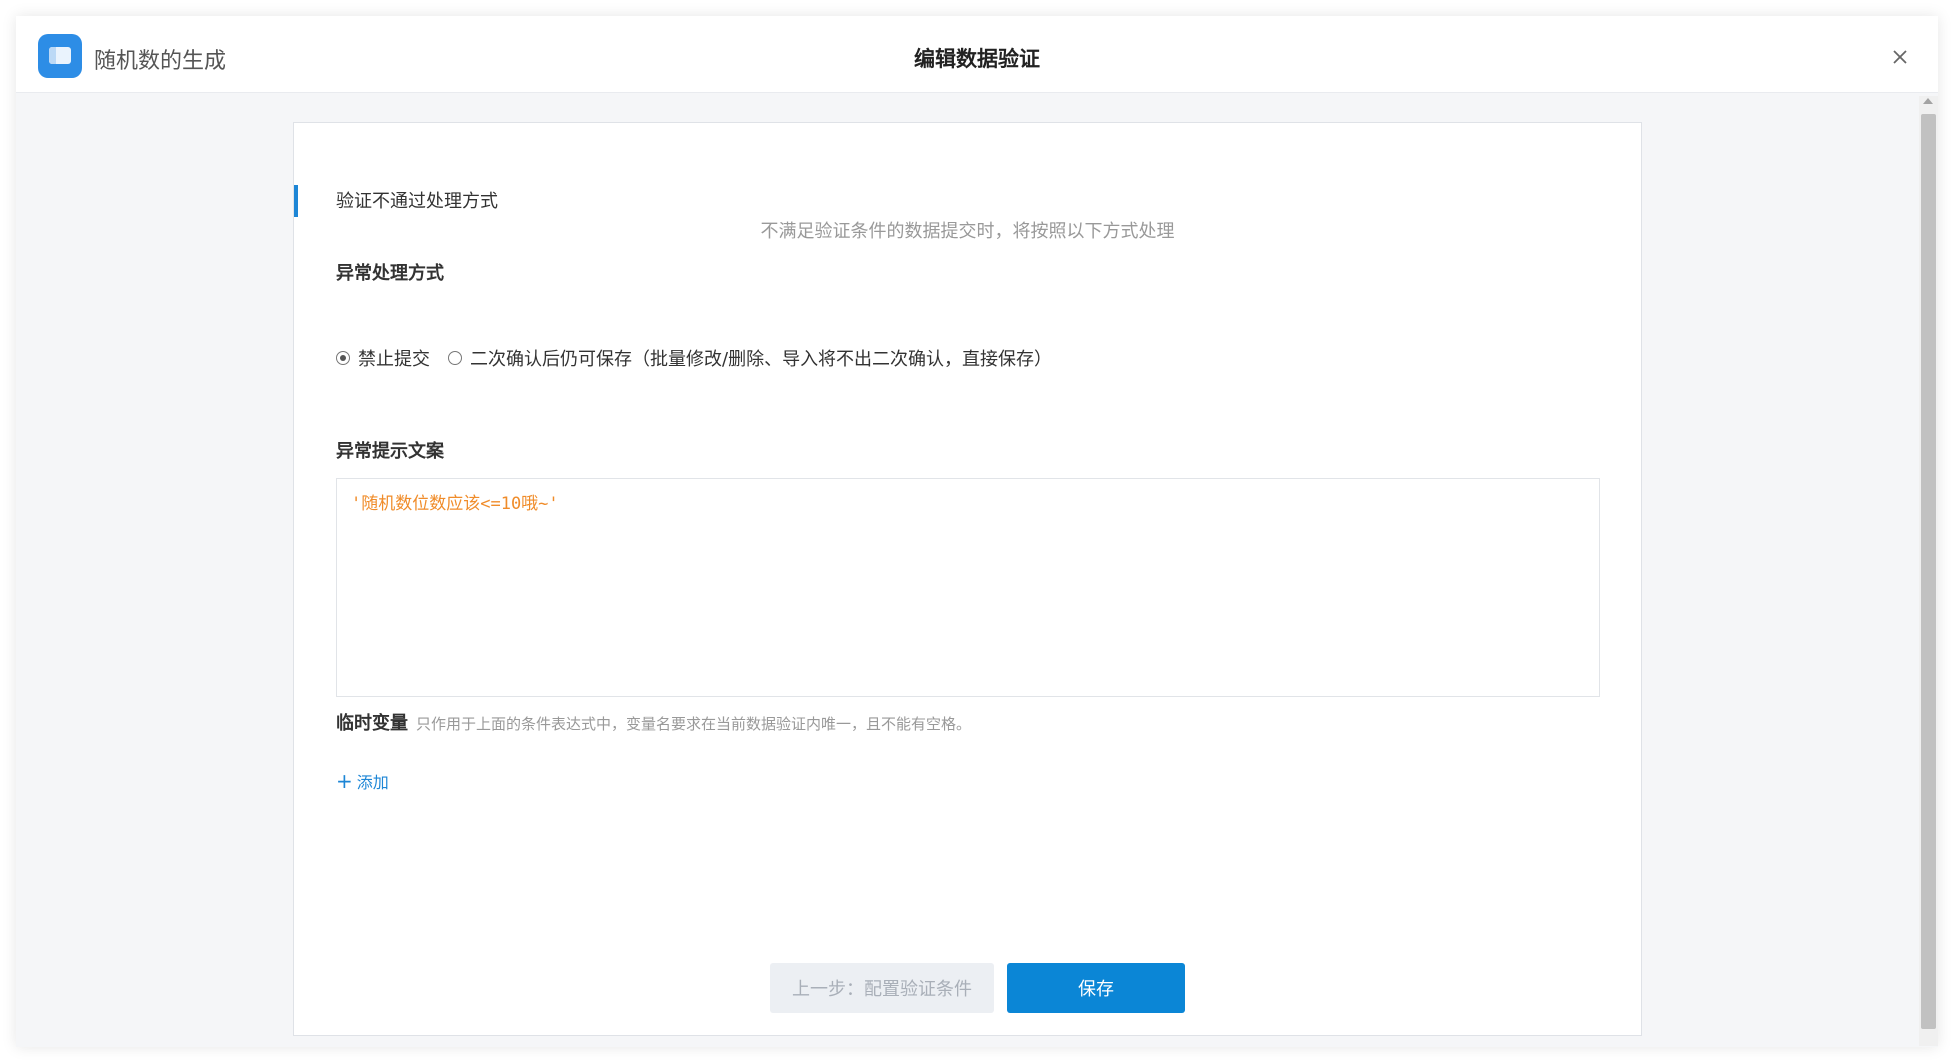 This screenshot has height=1064, width=1954. Describe the element at coordinates (343, 358) in the screenshot. I see `radio-checked-icon` at that location.